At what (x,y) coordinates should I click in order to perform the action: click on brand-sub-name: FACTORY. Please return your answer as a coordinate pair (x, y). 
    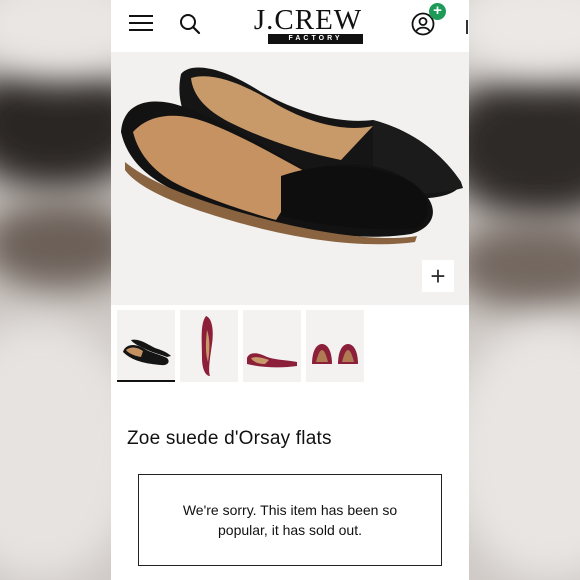
    Looking at the image, I should click on (315, 39).